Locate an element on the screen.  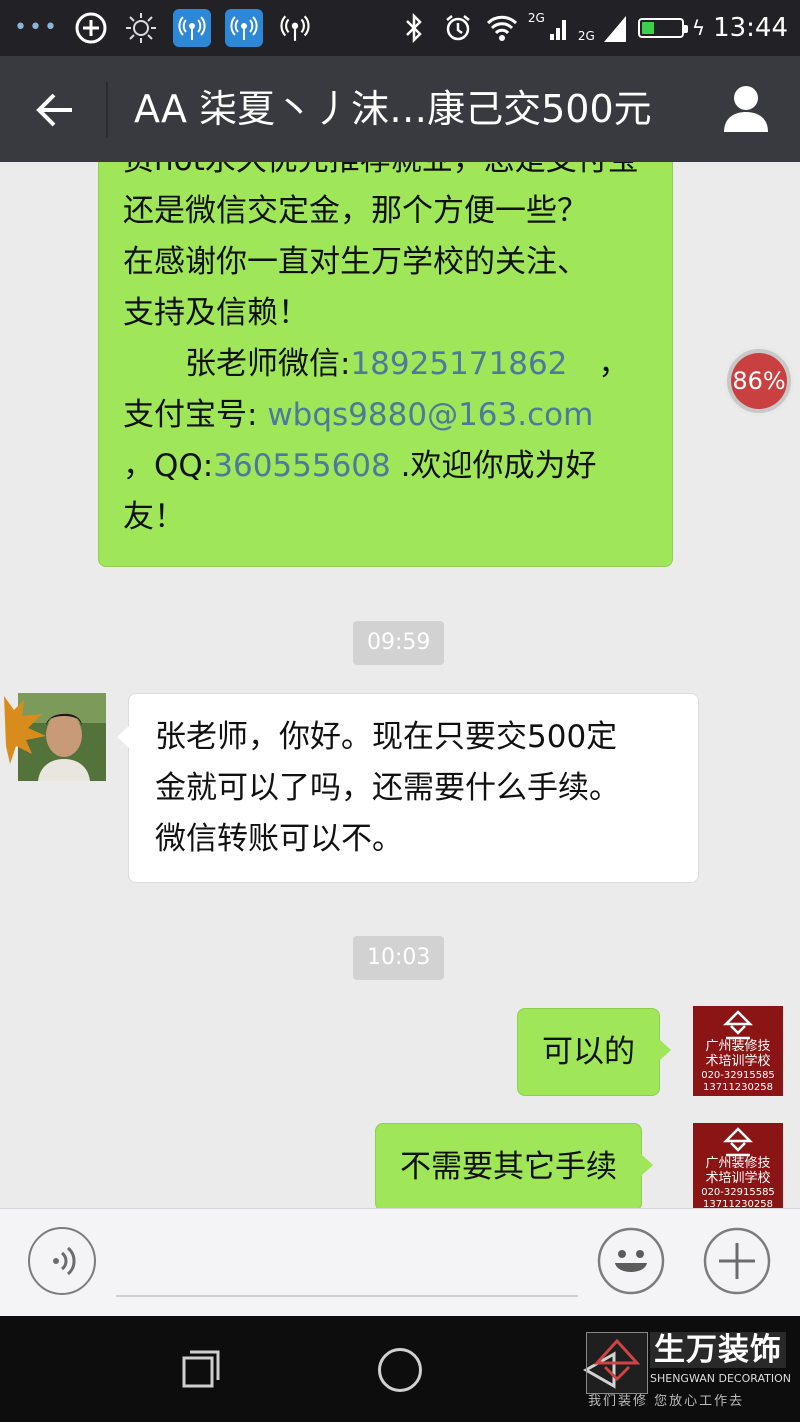
person-icon is located at coordinates (746, 108).